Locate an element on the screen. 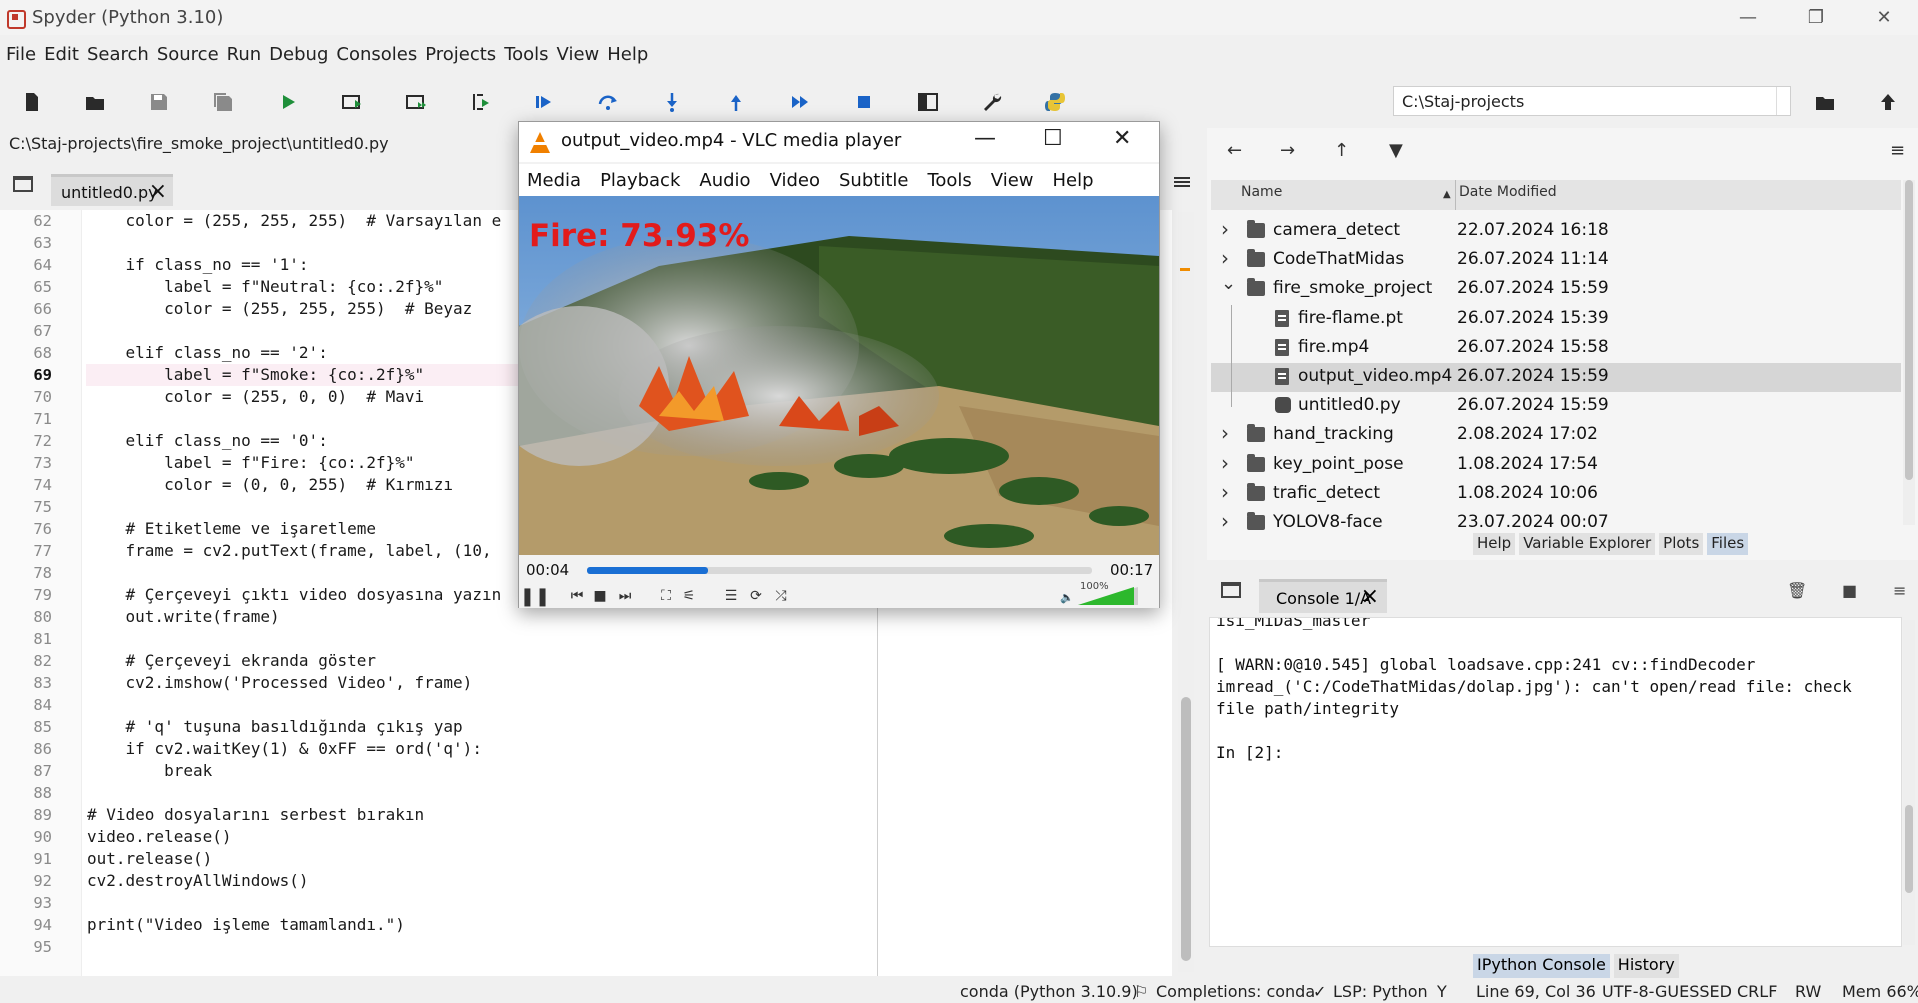 Image resolution: width=1918 pixels, height=1003 pixels. tab-help: Help is located at coordinates (1494, 544).